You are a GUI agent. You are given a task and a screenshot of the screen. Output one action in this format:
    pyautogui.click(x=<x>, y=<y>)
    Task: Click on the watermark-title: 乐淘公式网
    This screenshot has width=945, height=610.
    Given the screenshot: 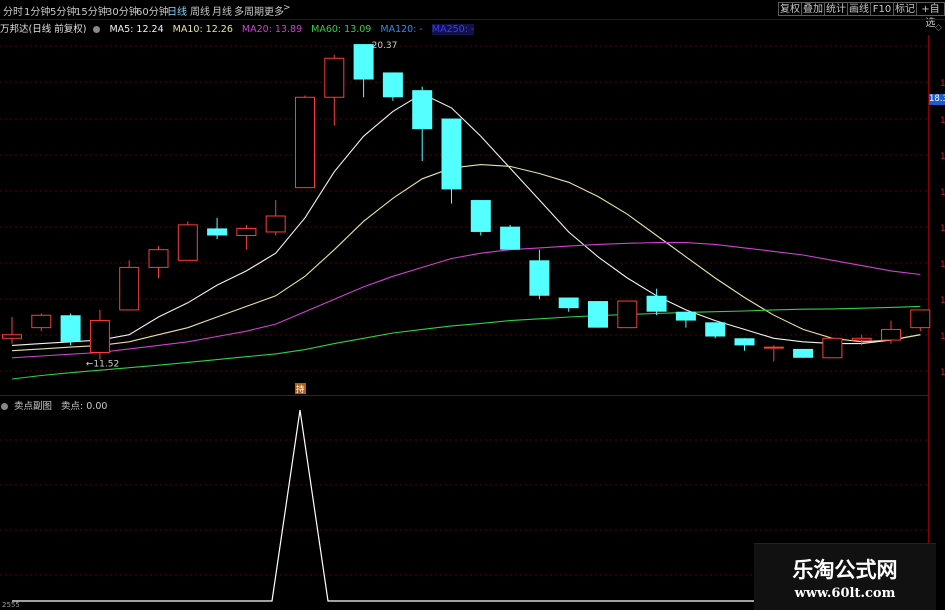 What is the action you would take?
    pyautogui.click(x=845, y=569)
    